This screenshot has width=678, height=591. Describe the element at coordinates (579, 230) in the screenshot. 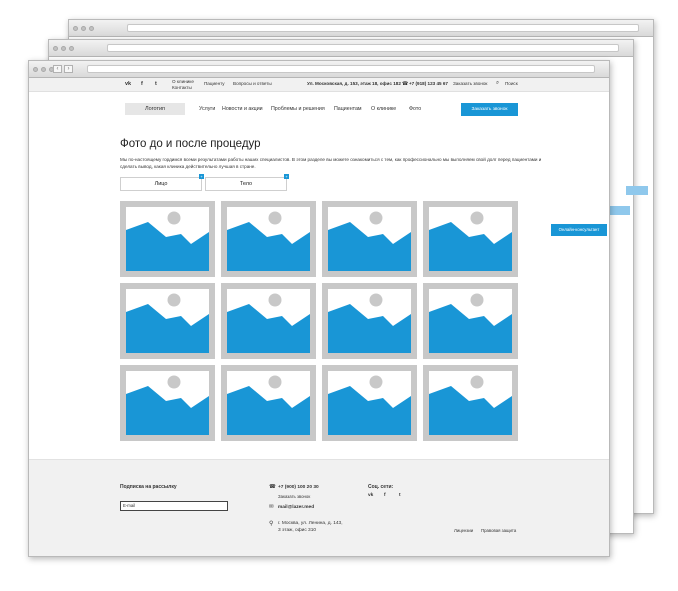

I see `online-consultant-button: Онлайн-консультант` at that location.